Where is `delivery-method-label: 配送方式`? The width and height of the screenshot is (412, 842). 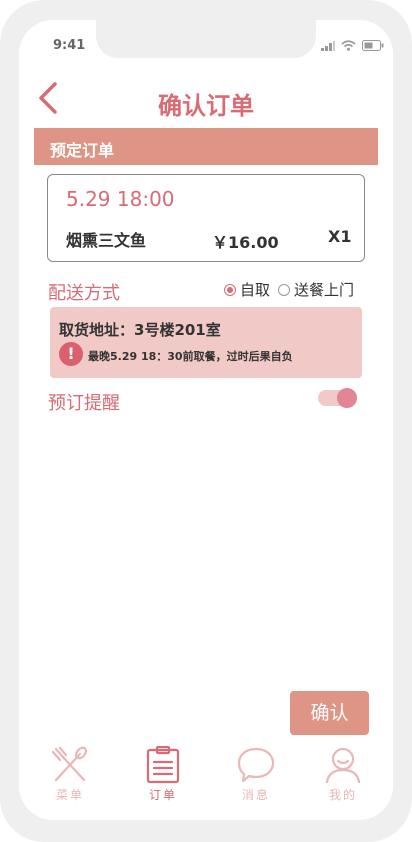
delivery-method-label: 配送方式 is located at coordinates (84, 293).